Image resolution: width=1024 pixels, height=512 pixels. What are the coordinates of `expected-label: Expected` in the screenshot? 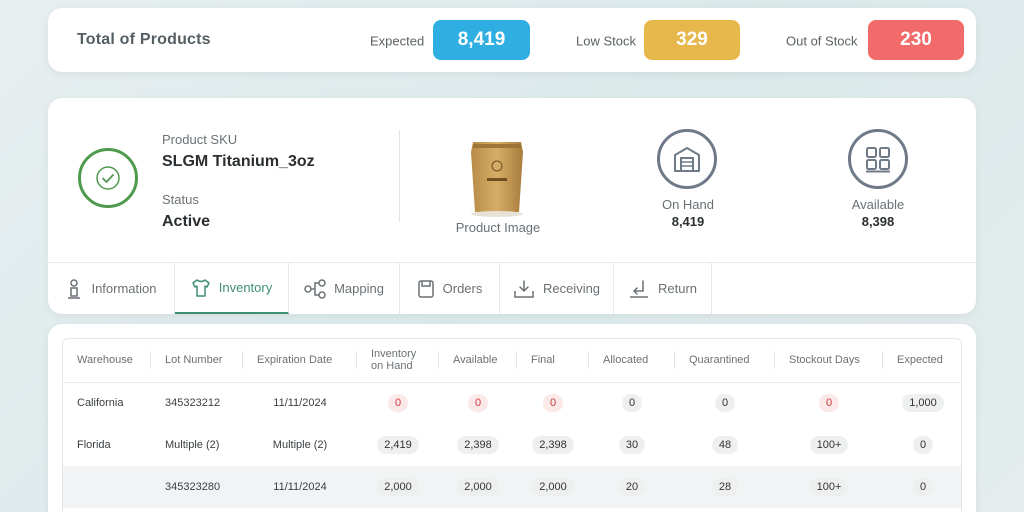 It's located at (397, 41).